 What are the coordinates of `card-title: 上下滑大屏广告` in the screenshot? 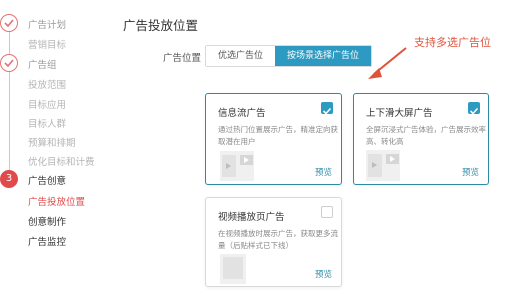 It's located at (399, 113).